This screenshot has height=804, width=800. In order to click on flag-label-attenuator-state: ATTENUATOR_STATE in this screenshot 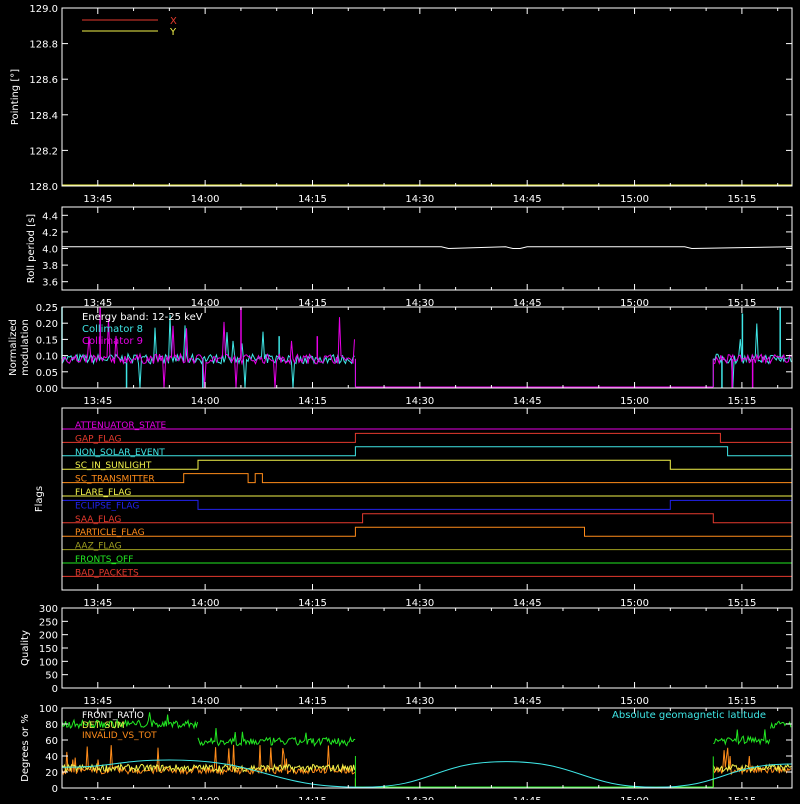, I will do `click(121, 426)`.